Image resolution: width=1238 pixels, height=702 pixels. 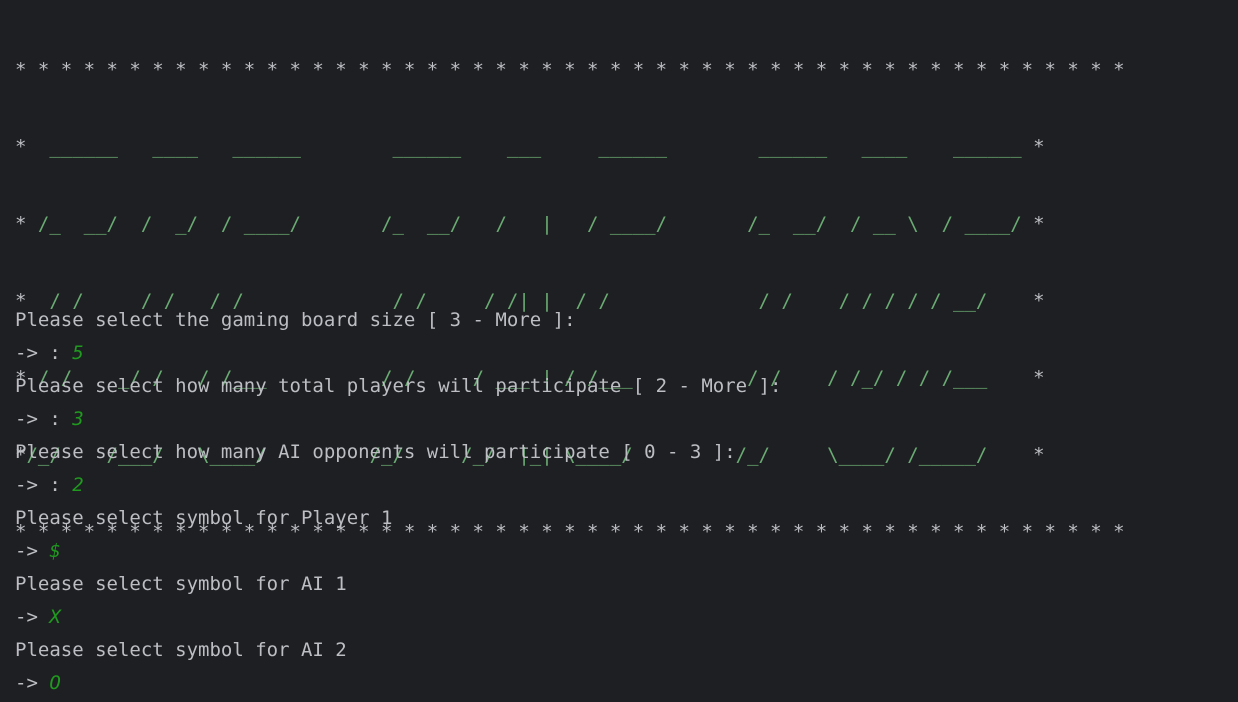 I want to click on ai-2-symbol-prompt: Please select symbol for AI 2, so click(x=181, y=650).